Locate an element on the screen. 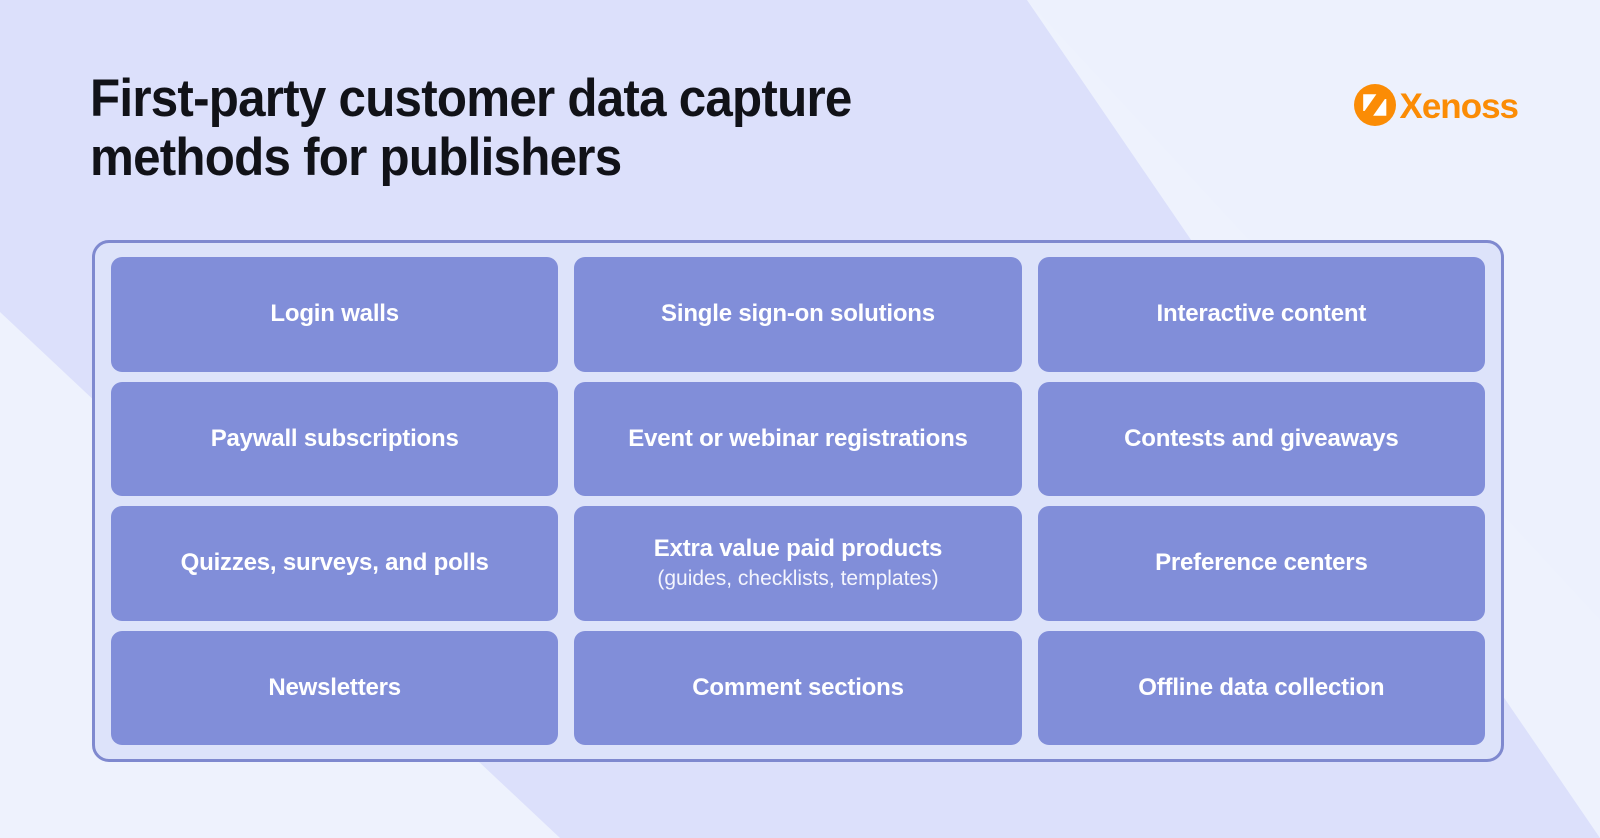  method-card: Comment sections is located at coordinates (798, 687).